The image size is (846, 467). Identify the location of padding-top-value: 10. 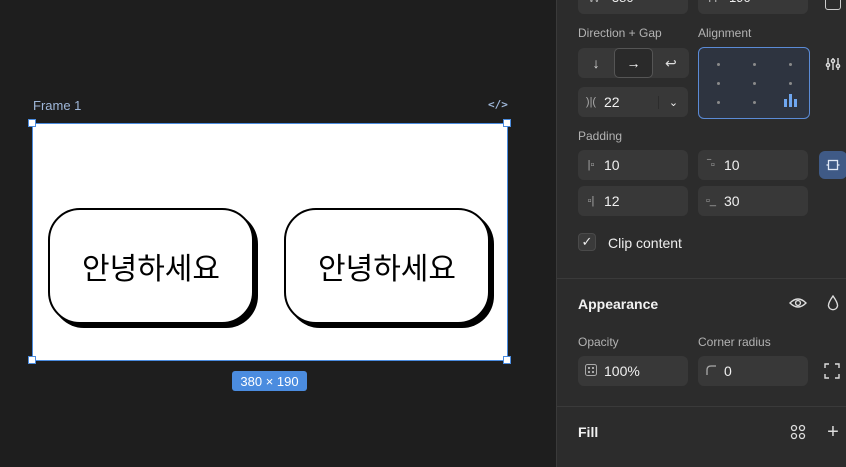
(732, 165).